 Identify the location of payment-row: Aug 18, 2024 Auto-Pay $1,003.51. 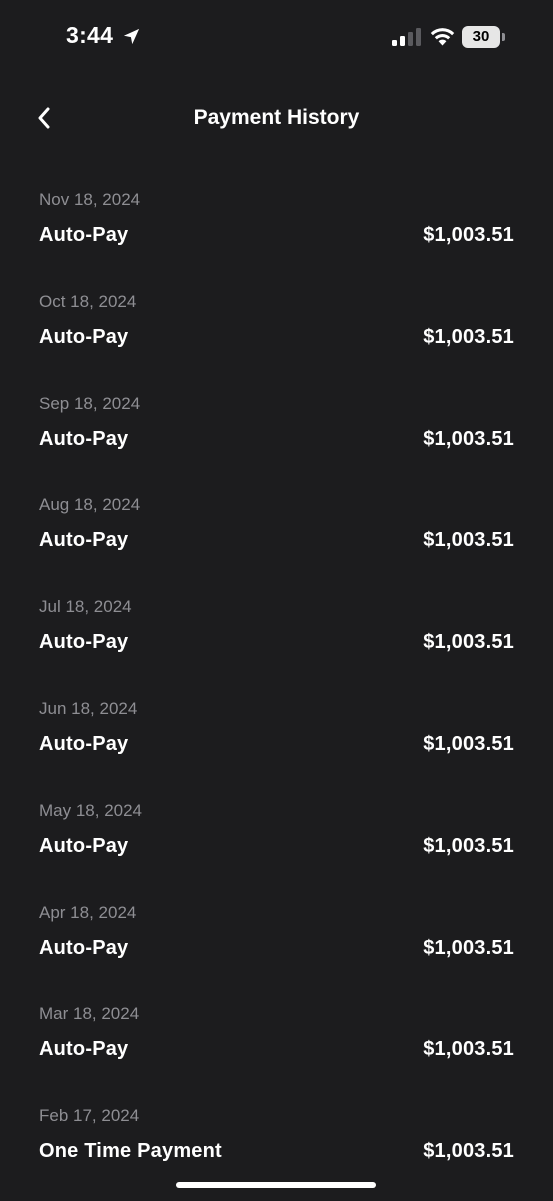
(276, 539).